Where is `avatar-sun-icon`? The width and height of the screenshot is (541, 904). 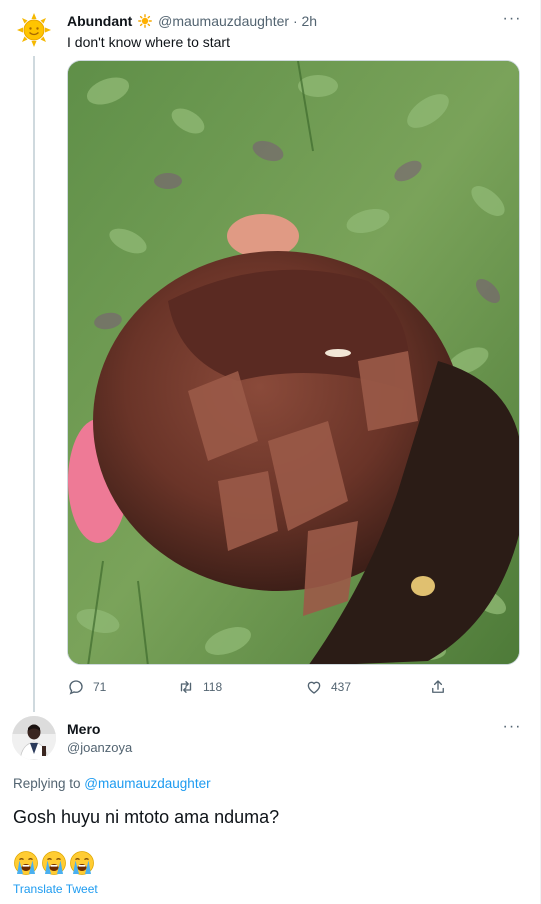
avatar-sun-icon is located at coordinates (34, 30).